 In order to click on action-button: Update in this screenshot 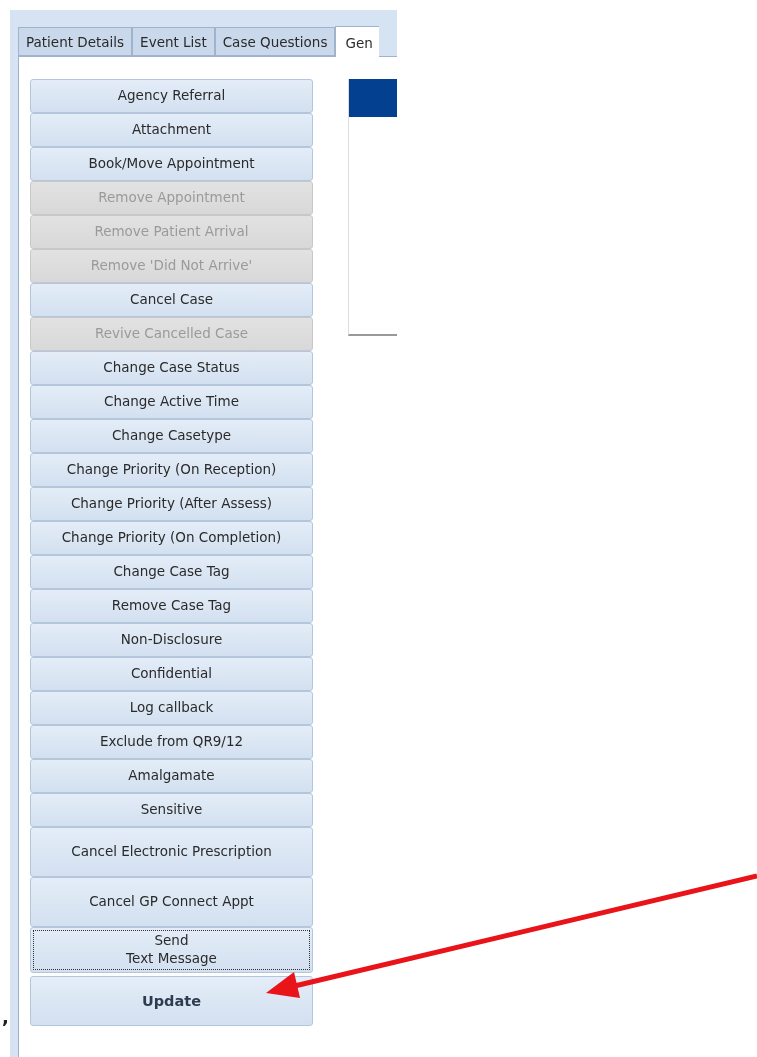, I will do `click(171, 1001)`.